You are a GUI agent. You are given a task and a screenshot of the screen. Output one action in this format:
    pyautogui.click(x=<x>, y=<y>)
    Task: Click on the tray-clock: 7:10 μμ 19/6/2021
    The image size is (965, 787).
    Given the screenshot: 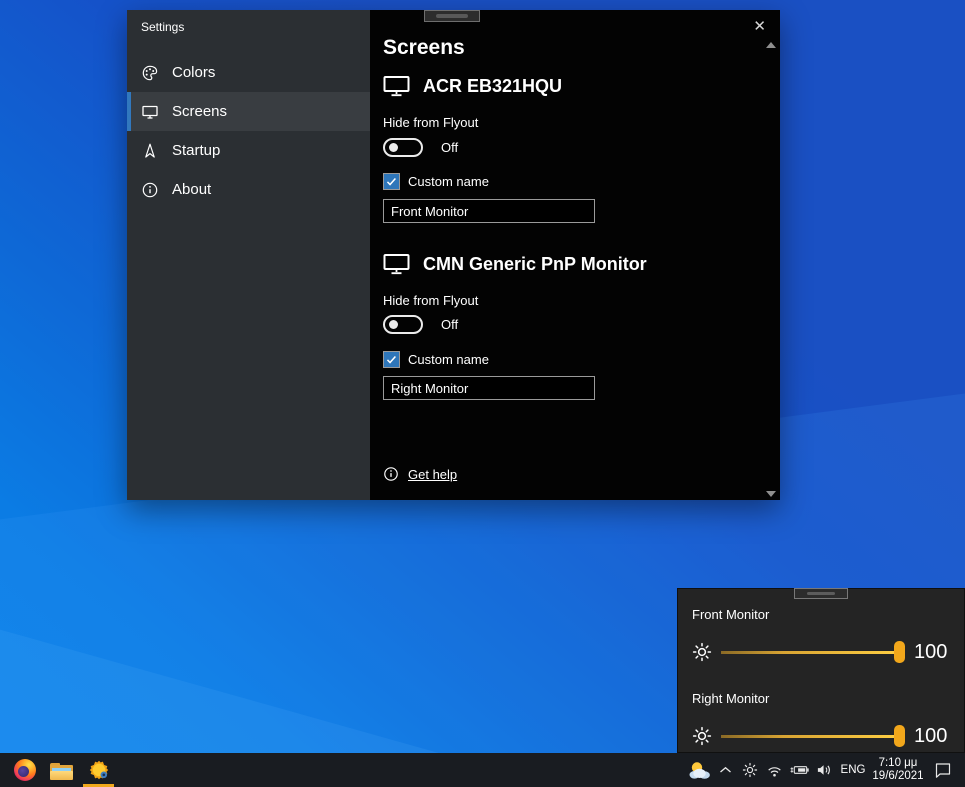 What is the action you would take?
    pyautogui.click(x=898, y=770)
    